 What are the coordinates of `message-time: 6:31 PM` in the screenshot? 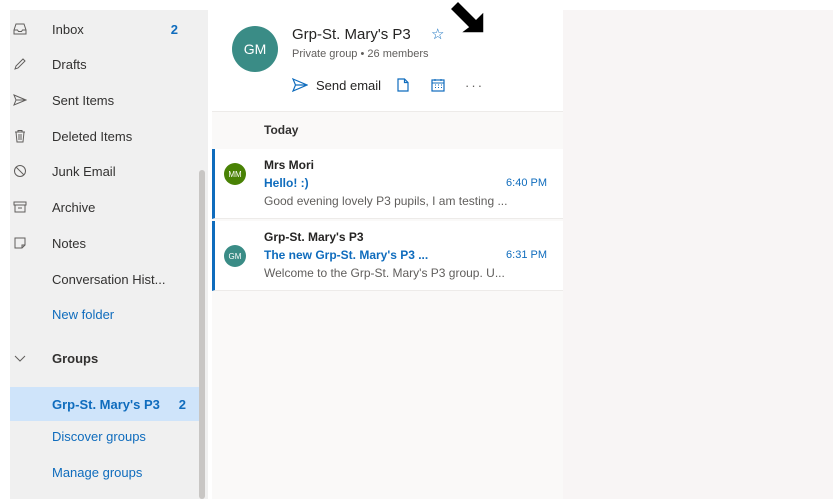 It's located at (526, 255).